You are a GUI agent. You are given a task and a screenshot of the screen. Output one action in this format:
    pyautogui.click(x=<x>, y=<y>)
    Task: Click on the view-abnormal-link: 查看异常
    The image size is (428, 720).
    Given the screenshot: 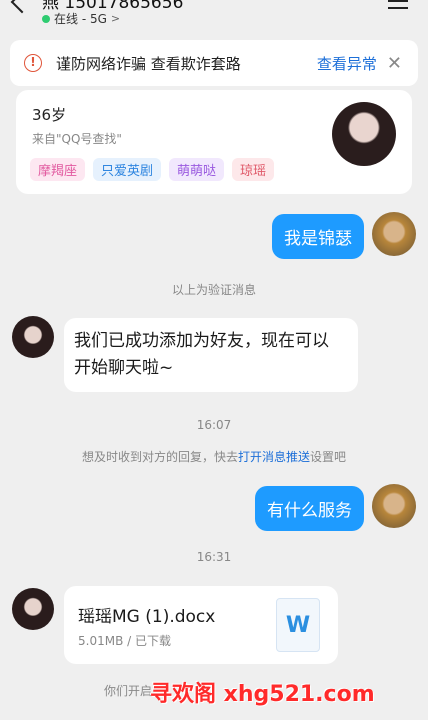 What is the action you would take?
    pyautogui.click(x=347, y=63)
    